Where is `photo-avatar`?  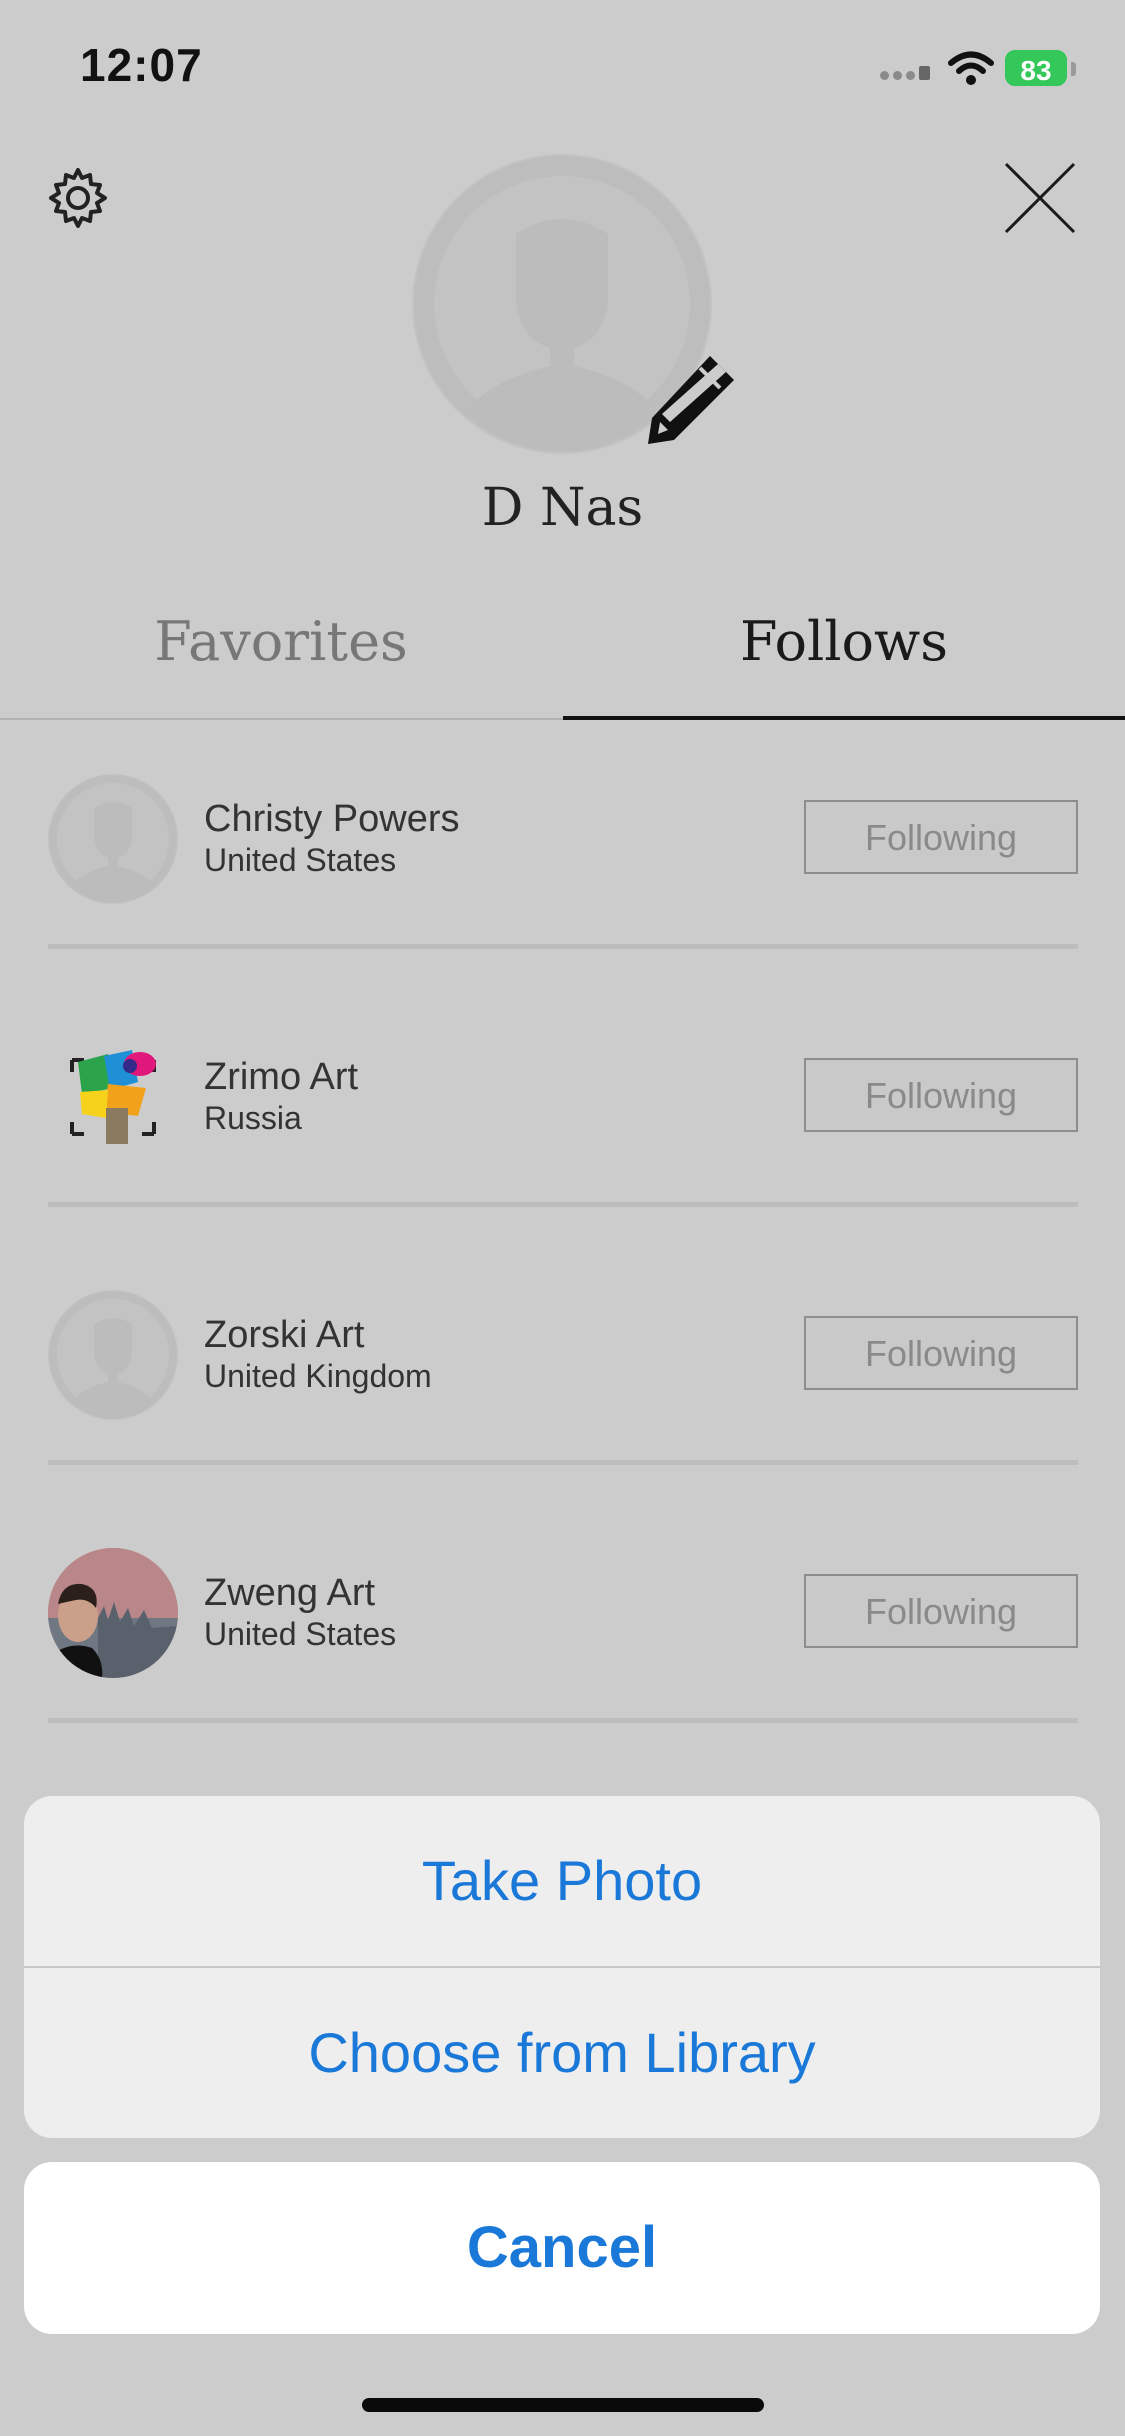
photo-avatar is located at coordinates (113, 1613).